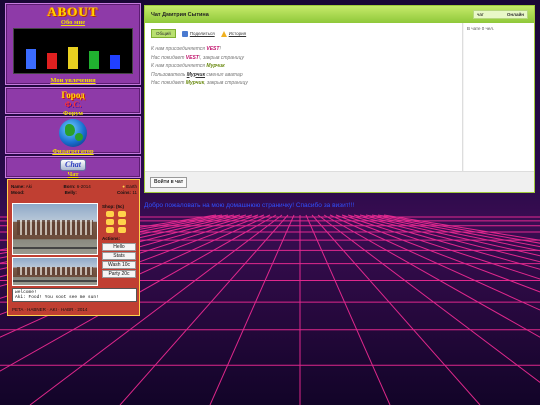 The height and width of the screenshot is (405, 540). What do you see at coordinates (169, 74) in the screenshot?
I see `message-text: Пользователь` at bounding box center [169, 74].